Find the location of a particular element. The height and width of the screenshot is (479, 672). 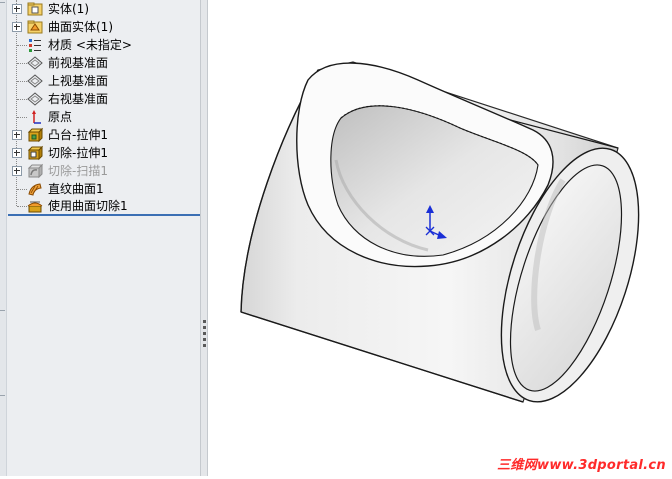

site-watermark: 三维网www.3dportal.cn is located at coordinates (581, 465).